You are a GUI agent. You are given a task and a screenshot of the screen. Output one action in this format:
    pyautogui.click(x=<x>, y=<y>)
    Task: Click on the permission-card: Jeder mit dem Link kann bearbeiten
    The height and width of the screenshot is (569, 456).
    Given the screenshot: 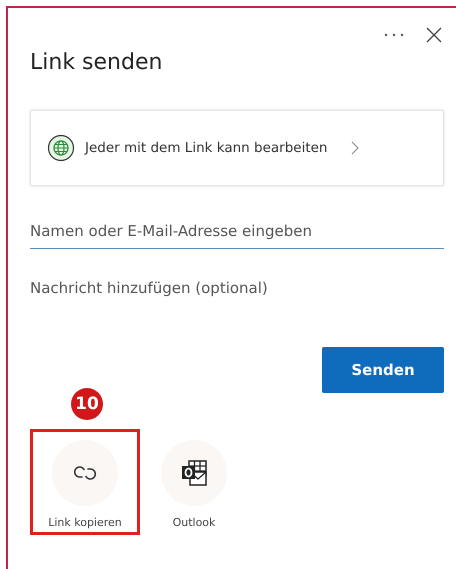 What is the action you would take?
    pyautogui.click(x=237, y=148)
    